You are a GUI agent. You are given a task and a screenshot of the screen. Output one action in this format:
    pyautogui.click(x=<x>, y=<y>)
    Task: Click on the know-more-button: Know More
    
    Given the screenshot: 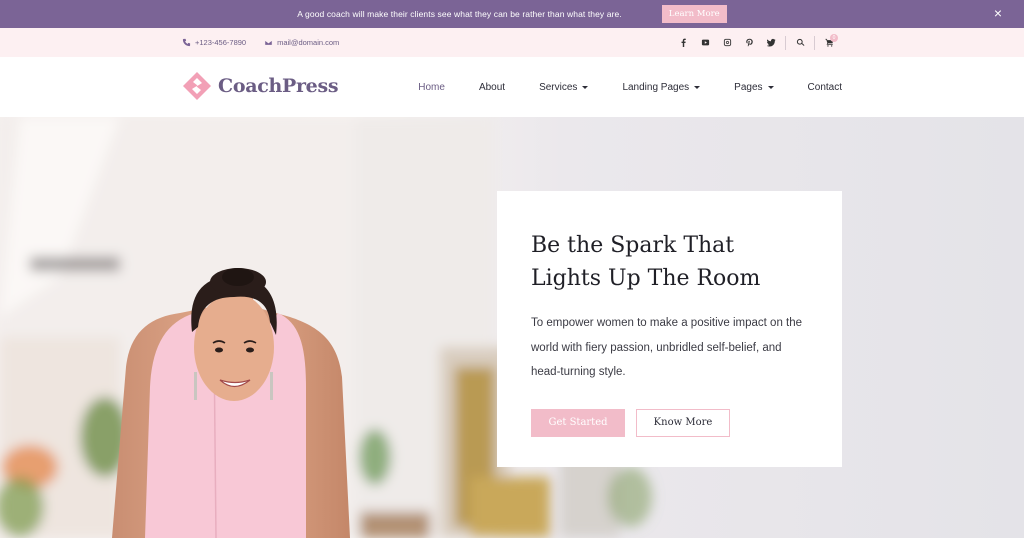 What is the action you would take?
    pyautogui.click(x=683, y=422)
    